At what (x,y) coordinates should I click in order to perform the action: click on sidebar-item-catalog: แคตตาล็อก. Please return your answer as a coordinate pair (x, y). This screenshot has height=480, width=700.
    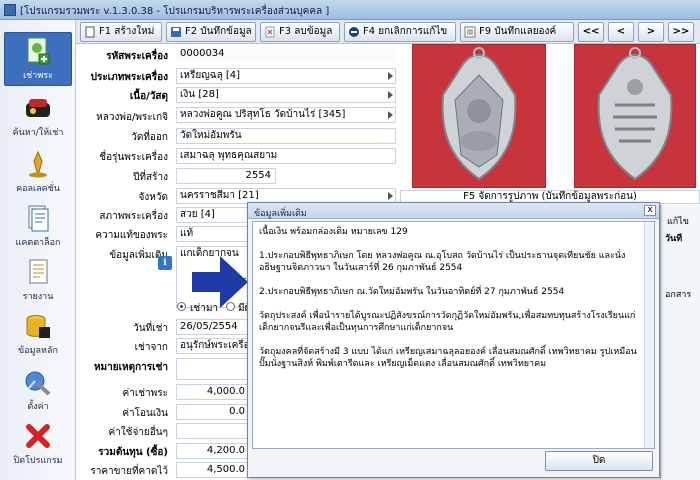
    Looking at the image, I should click on (38, 227).